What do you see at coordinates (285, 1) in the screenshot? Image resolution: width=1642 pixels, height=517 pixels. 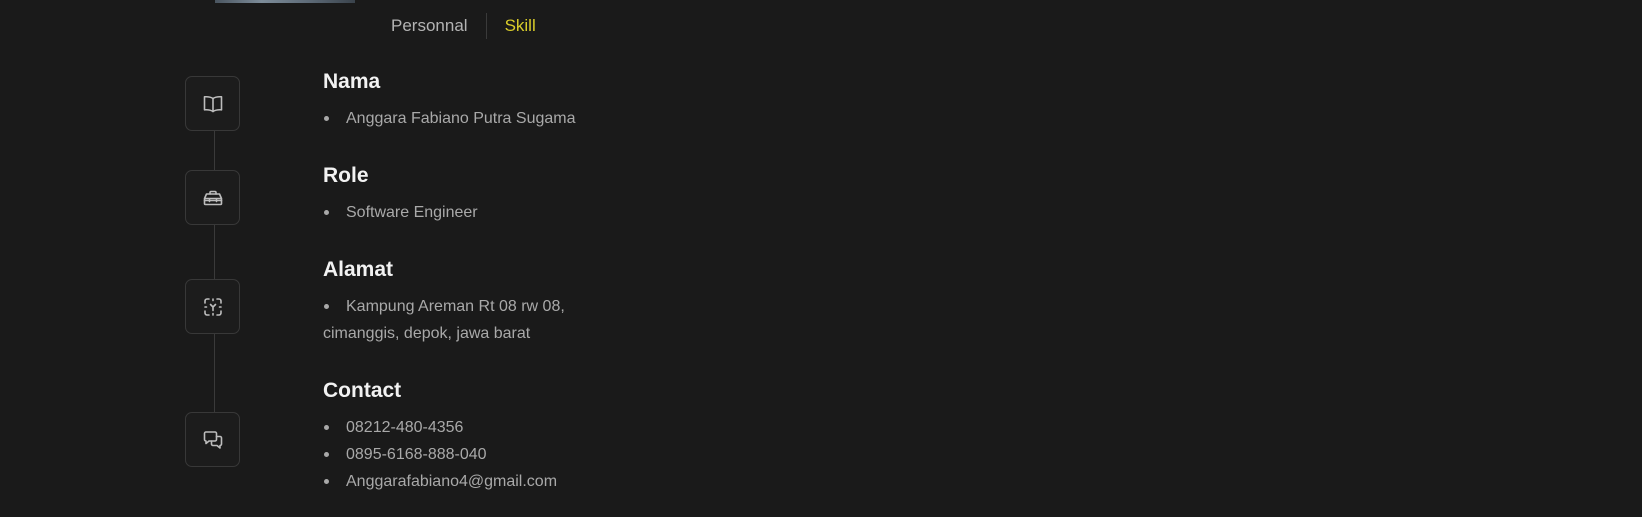 I see `profile-photo-edge` at bounding box center [285, 1].